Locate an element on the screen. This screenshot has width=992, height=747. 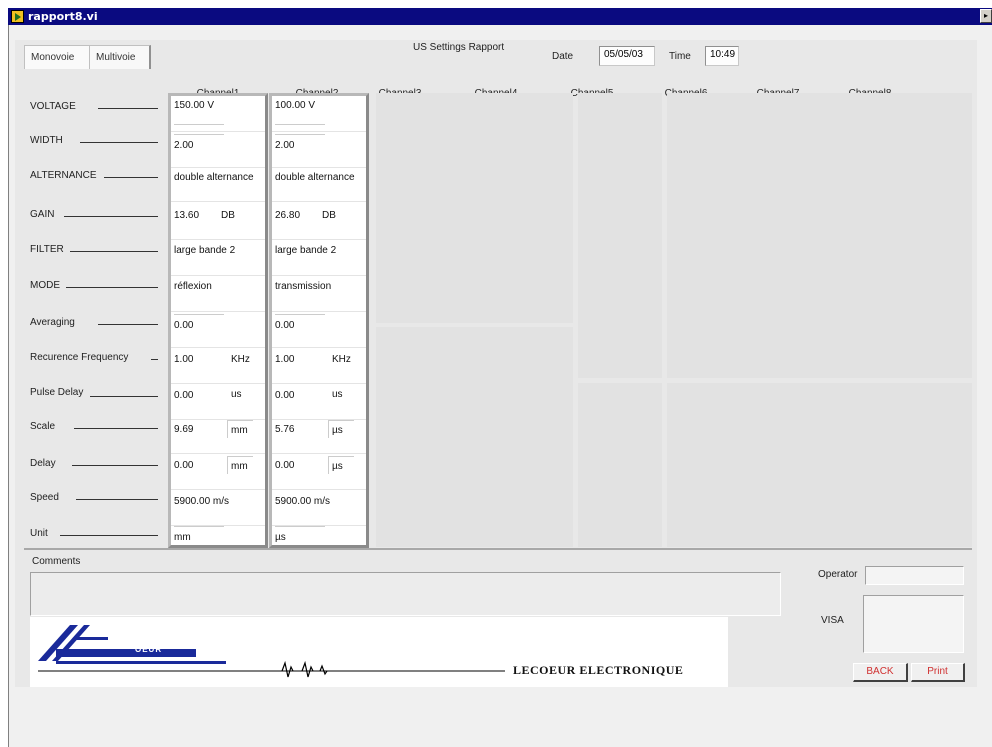
company-name: LECOEUR ELECTRONIQUE is located at coordinates (598, 670).